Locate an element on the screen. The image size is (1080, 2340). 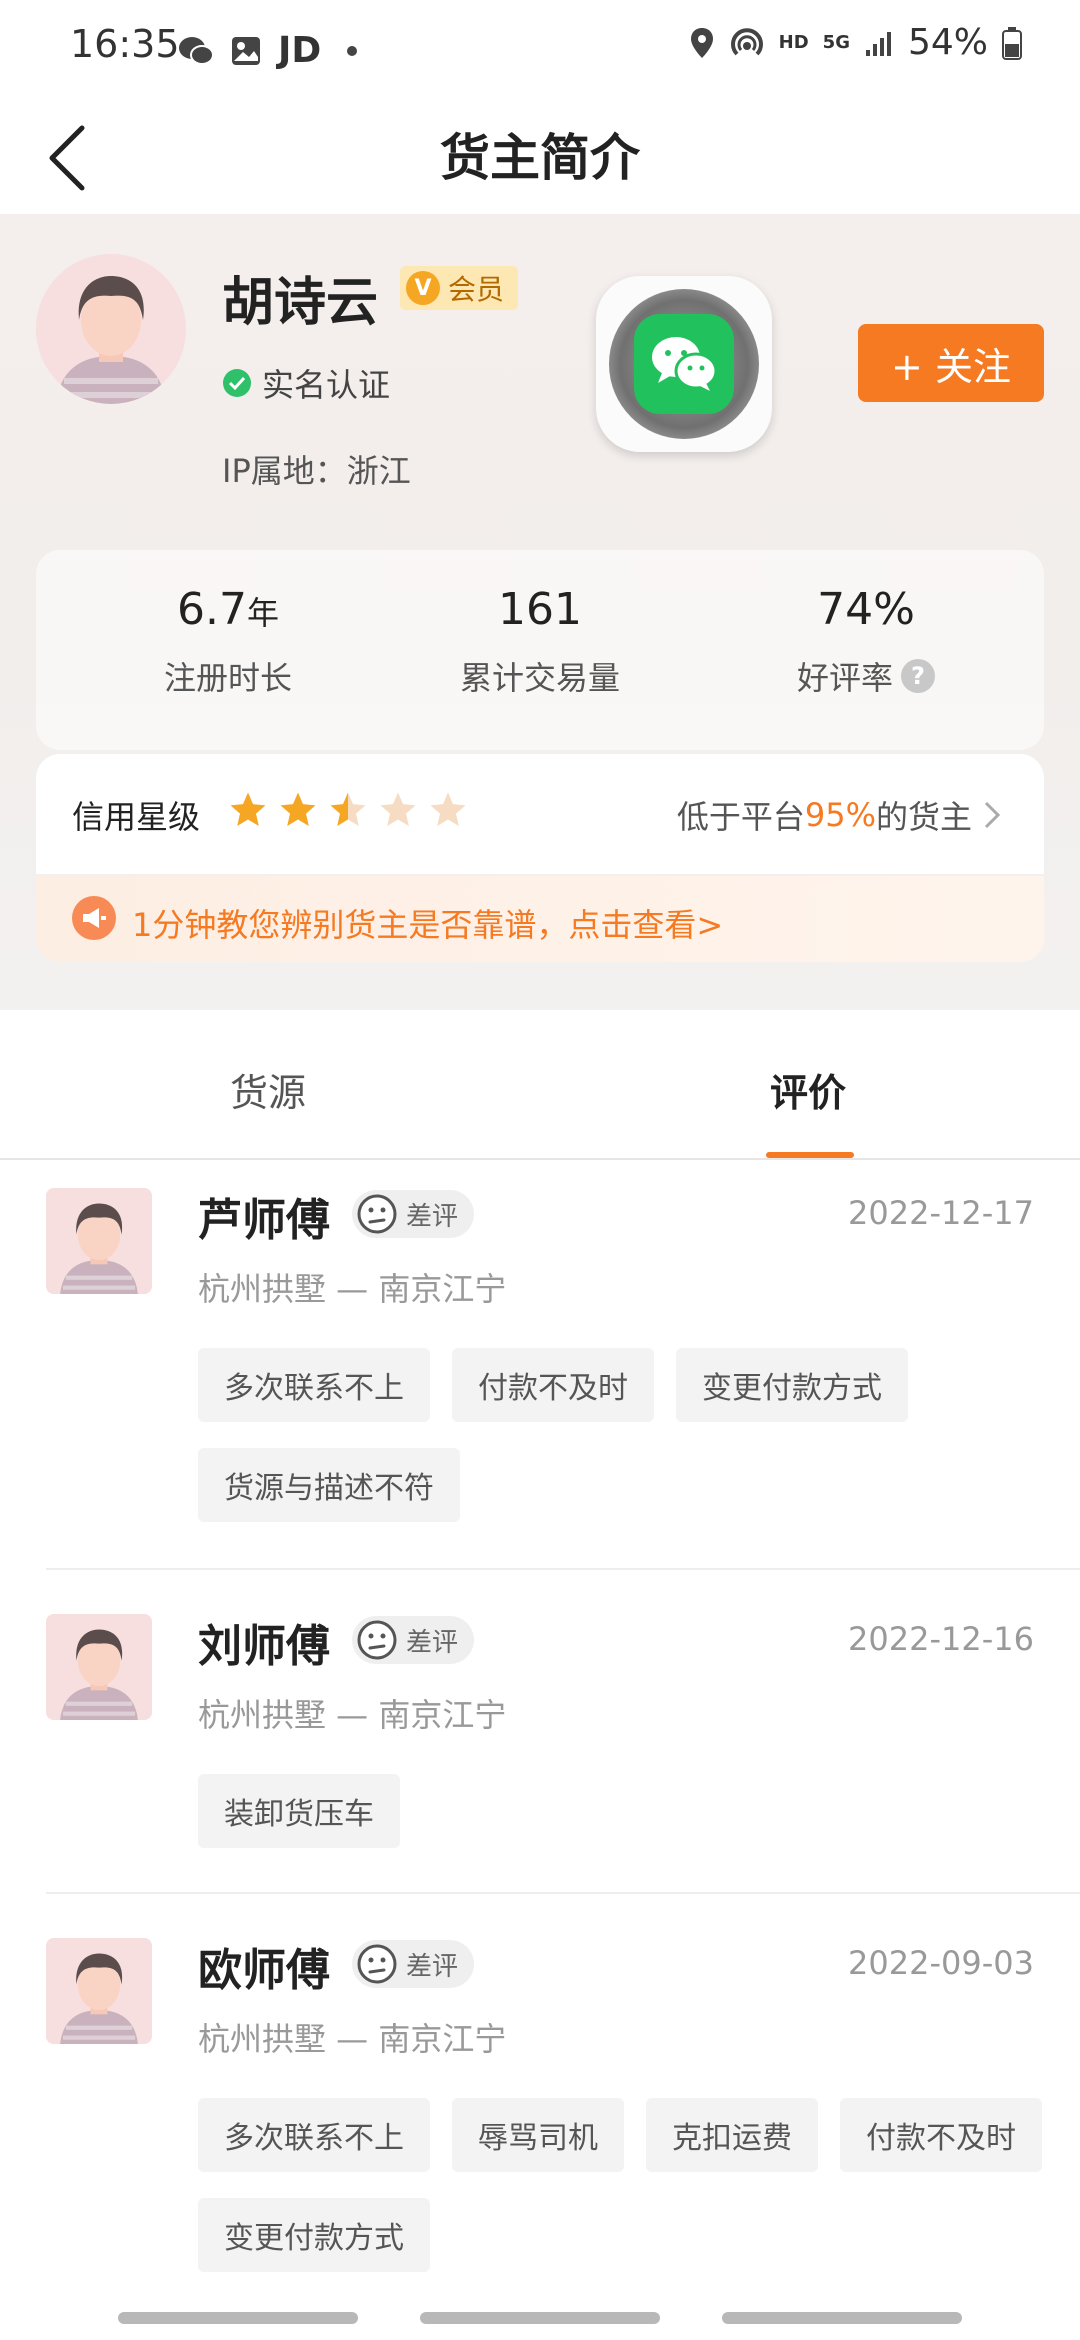
system-nav-bar is located at coordinates (540, 2315).